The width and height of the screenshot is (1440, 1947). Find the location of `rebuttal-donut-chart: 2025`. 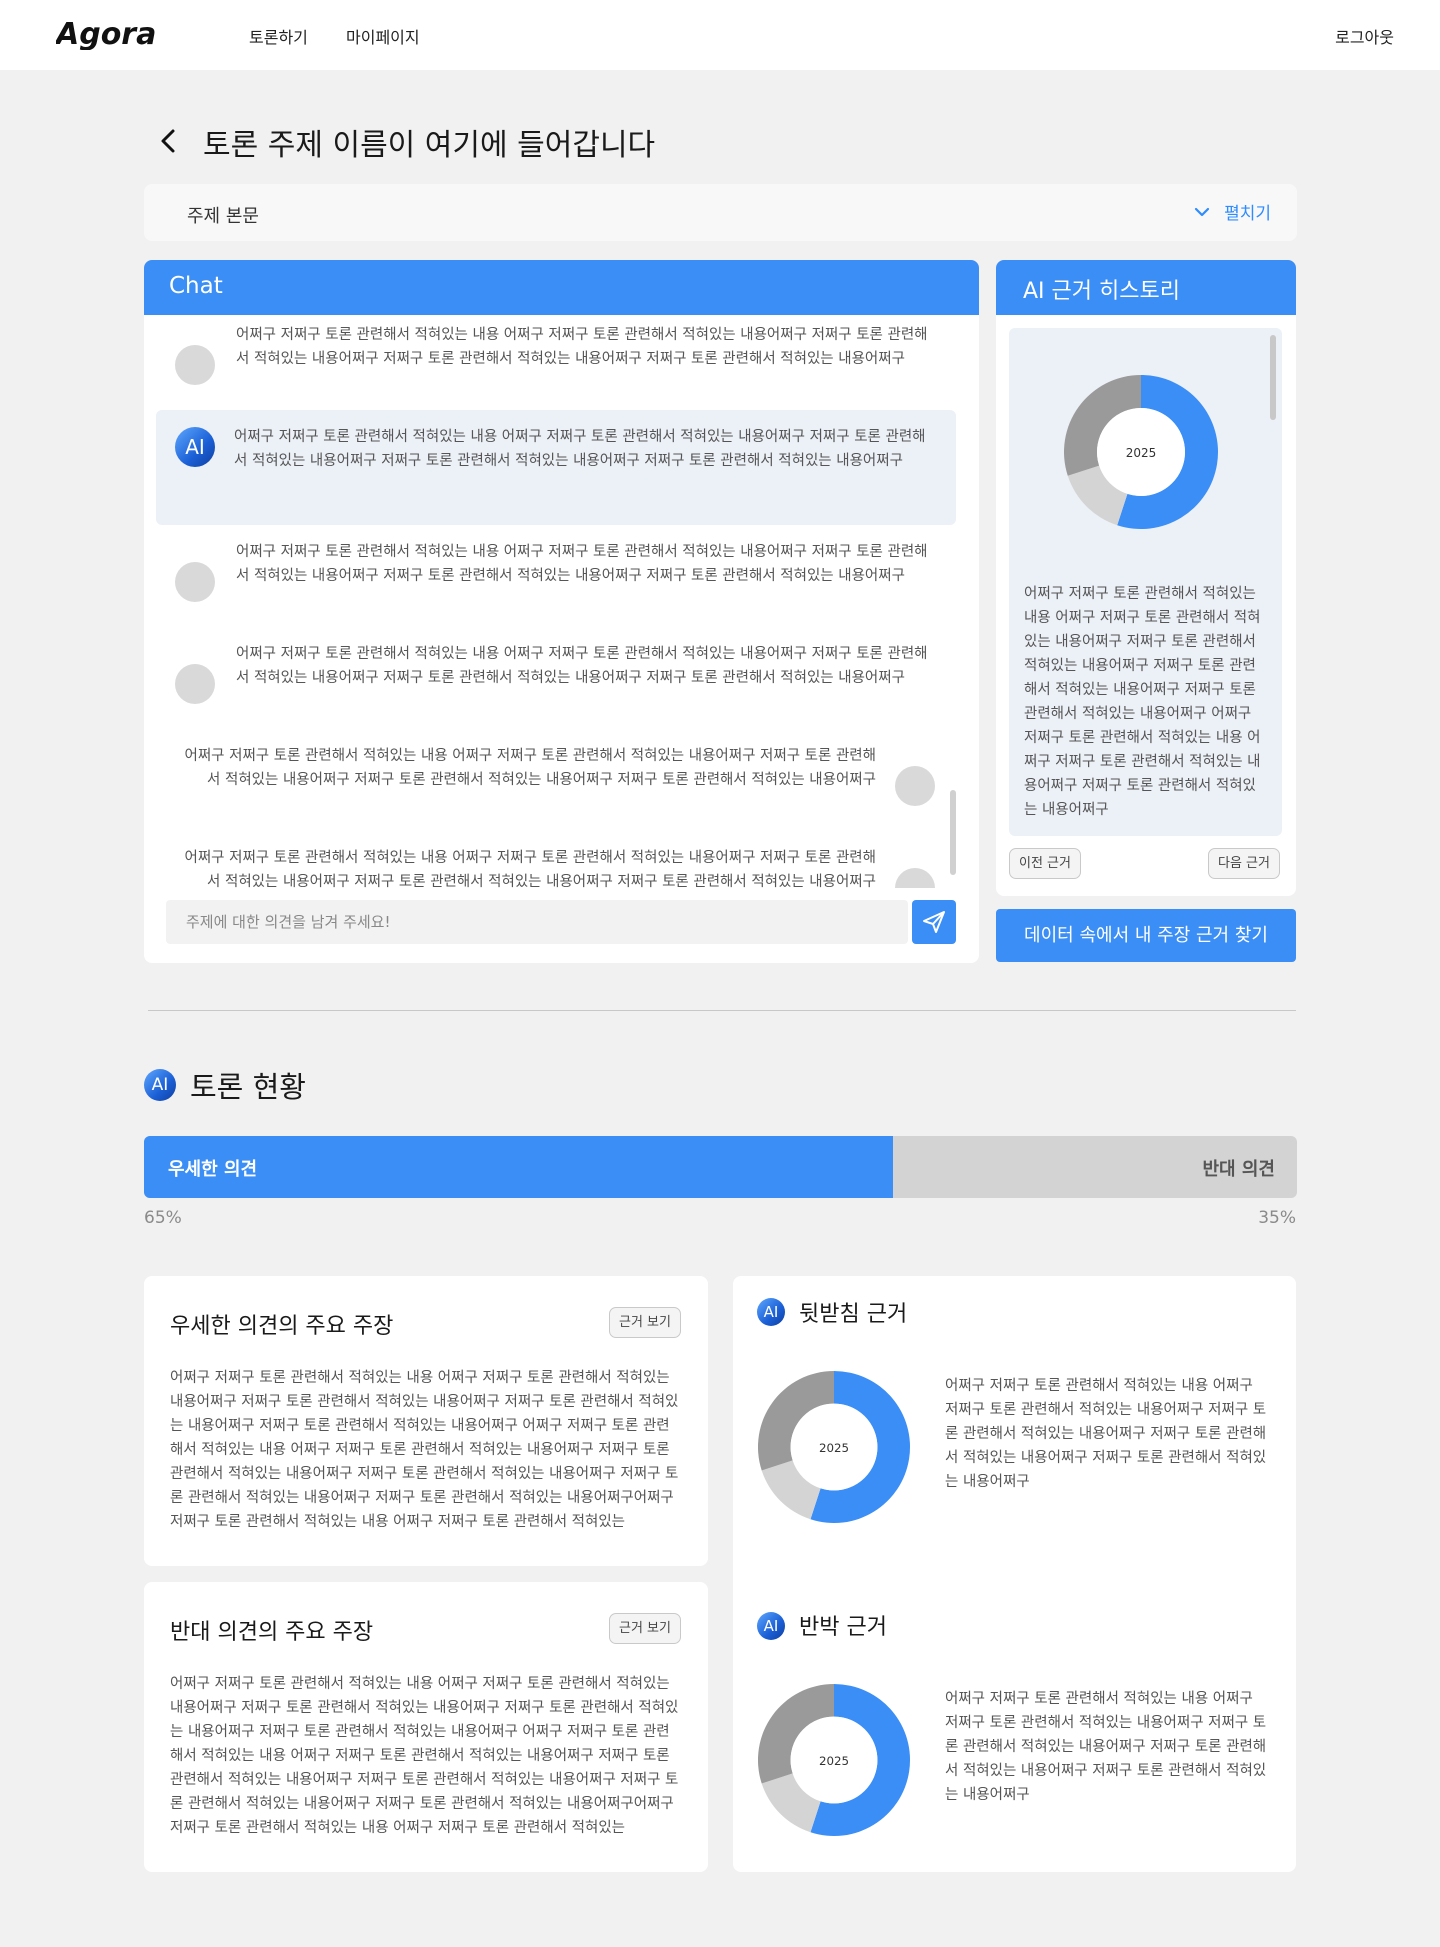

rebuttal-donut-chart: 2025 is located at coordinates (834, 1760).